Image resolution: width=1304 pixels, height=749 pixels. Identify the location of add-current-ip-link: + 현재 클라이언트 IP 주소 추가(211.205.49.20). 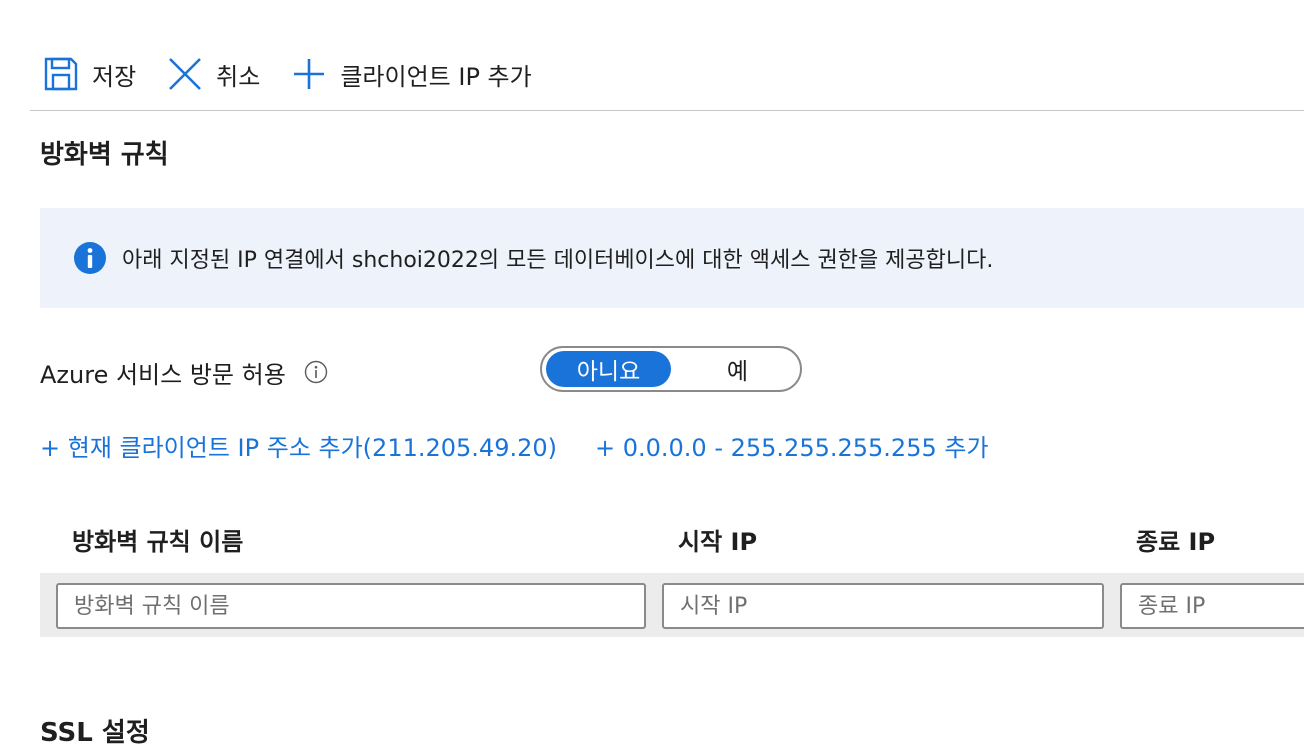
(298, 445).